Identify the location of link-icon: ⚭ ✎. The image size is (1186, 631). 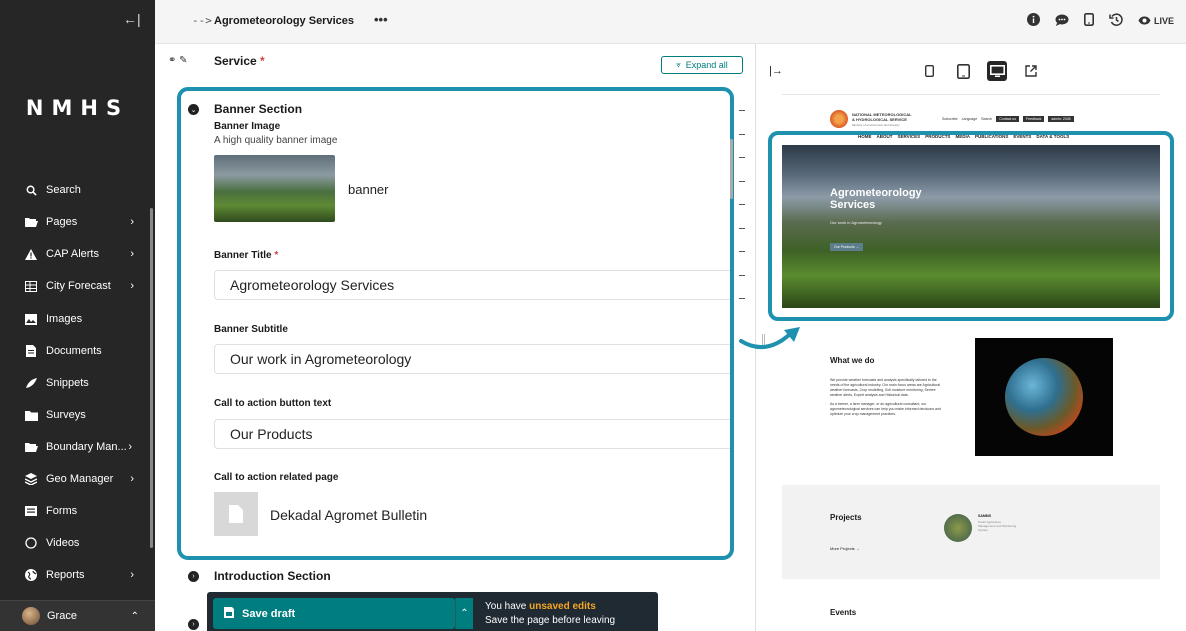
(178, 60).